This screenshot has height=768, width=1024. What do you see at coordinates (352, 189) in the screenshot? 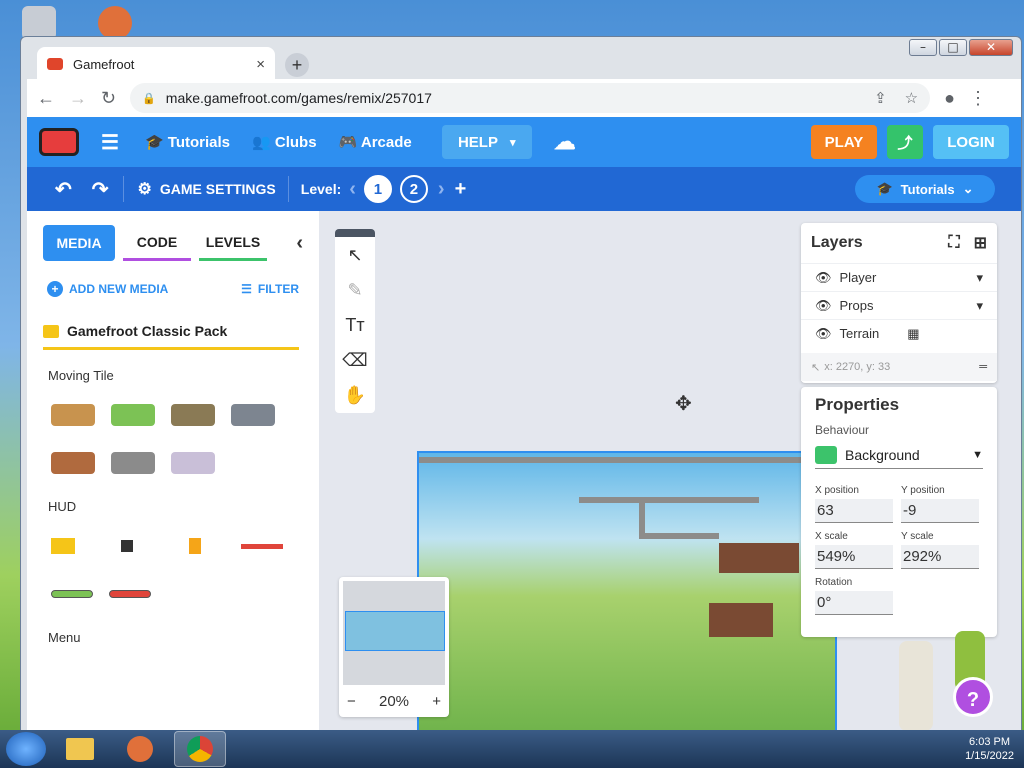
I see `prev-level-icon: ‹` at bounding box center [352, 189].